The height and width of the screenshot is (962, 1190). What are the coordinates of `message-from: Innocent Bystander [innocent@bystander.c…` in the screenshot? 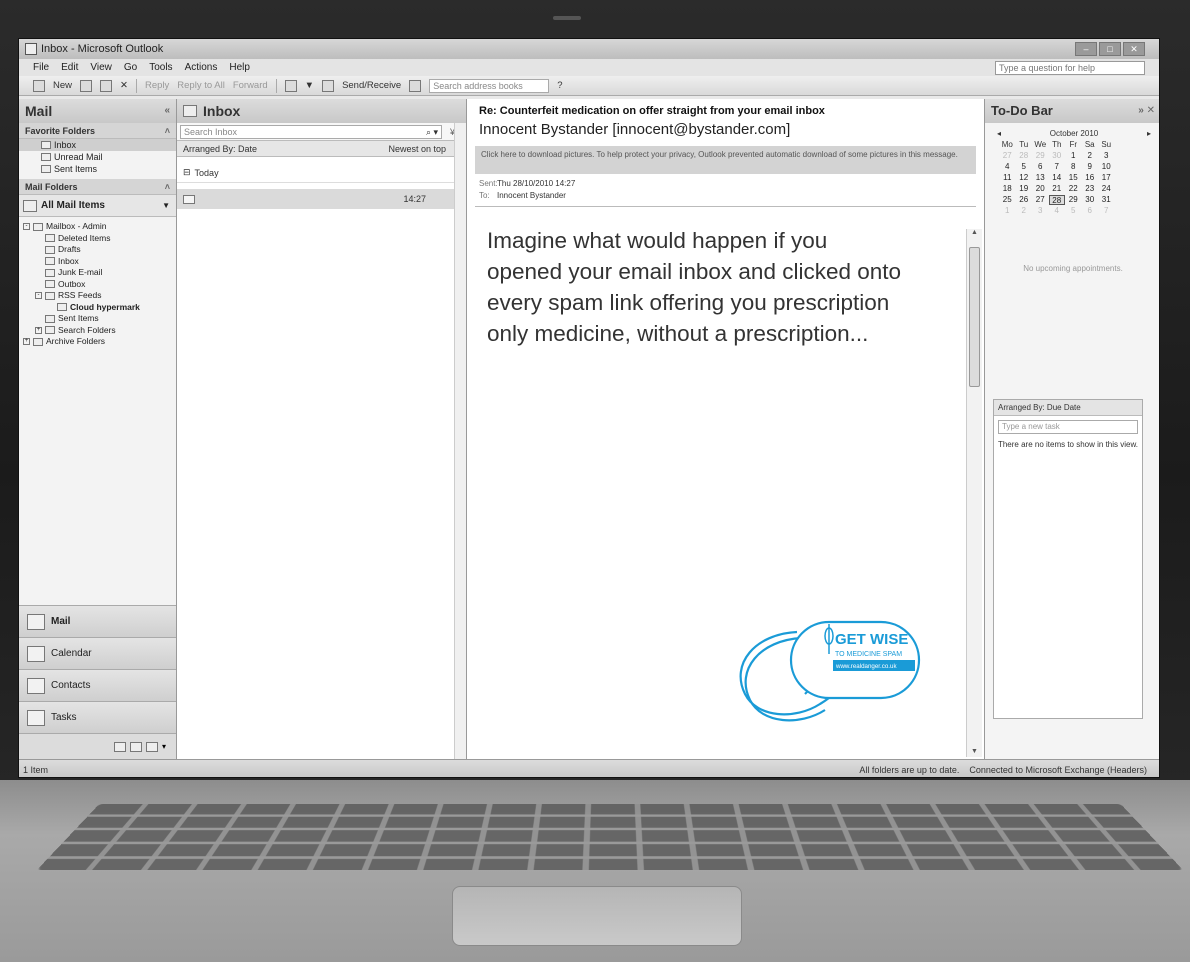 It's located at (725, 127).